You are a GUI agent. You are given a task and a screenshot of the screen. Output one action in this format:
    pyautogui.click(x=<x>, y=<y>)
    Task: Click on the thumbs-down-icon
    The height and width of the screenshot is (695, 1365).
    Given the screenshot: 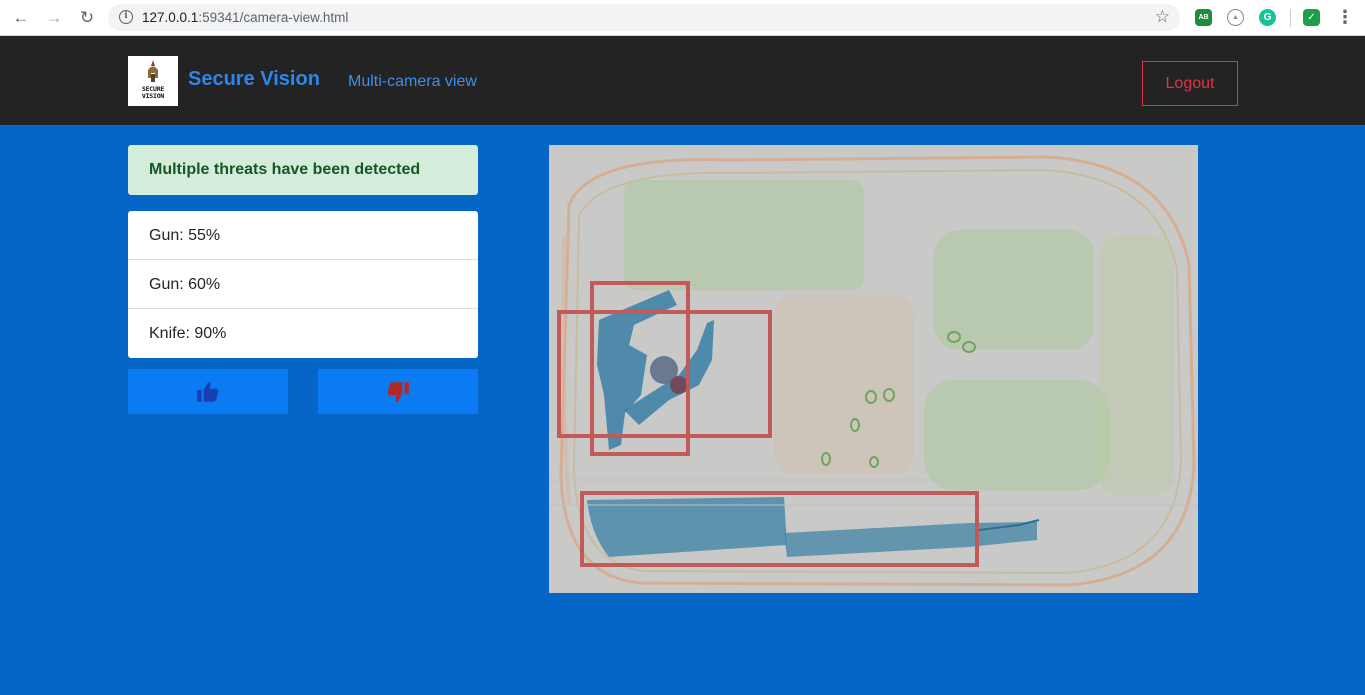 What is the action you would take?
    pyautogui.click(x=398, y=391)
    